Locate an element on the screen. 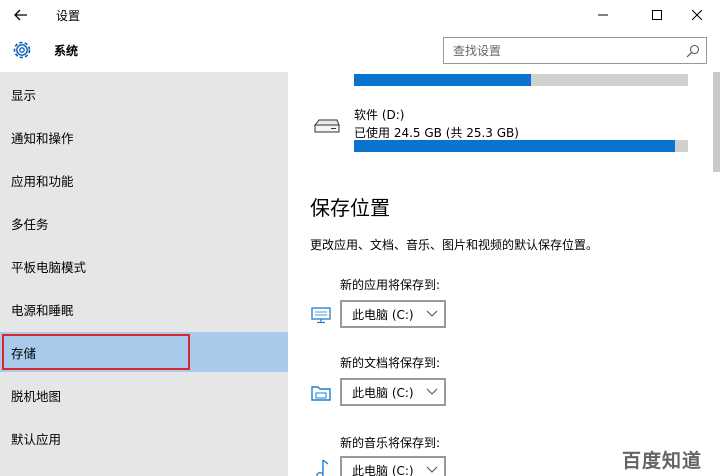 The height and width of the screenshot is (476, 720). close-button is located at coordinates (697, 15).